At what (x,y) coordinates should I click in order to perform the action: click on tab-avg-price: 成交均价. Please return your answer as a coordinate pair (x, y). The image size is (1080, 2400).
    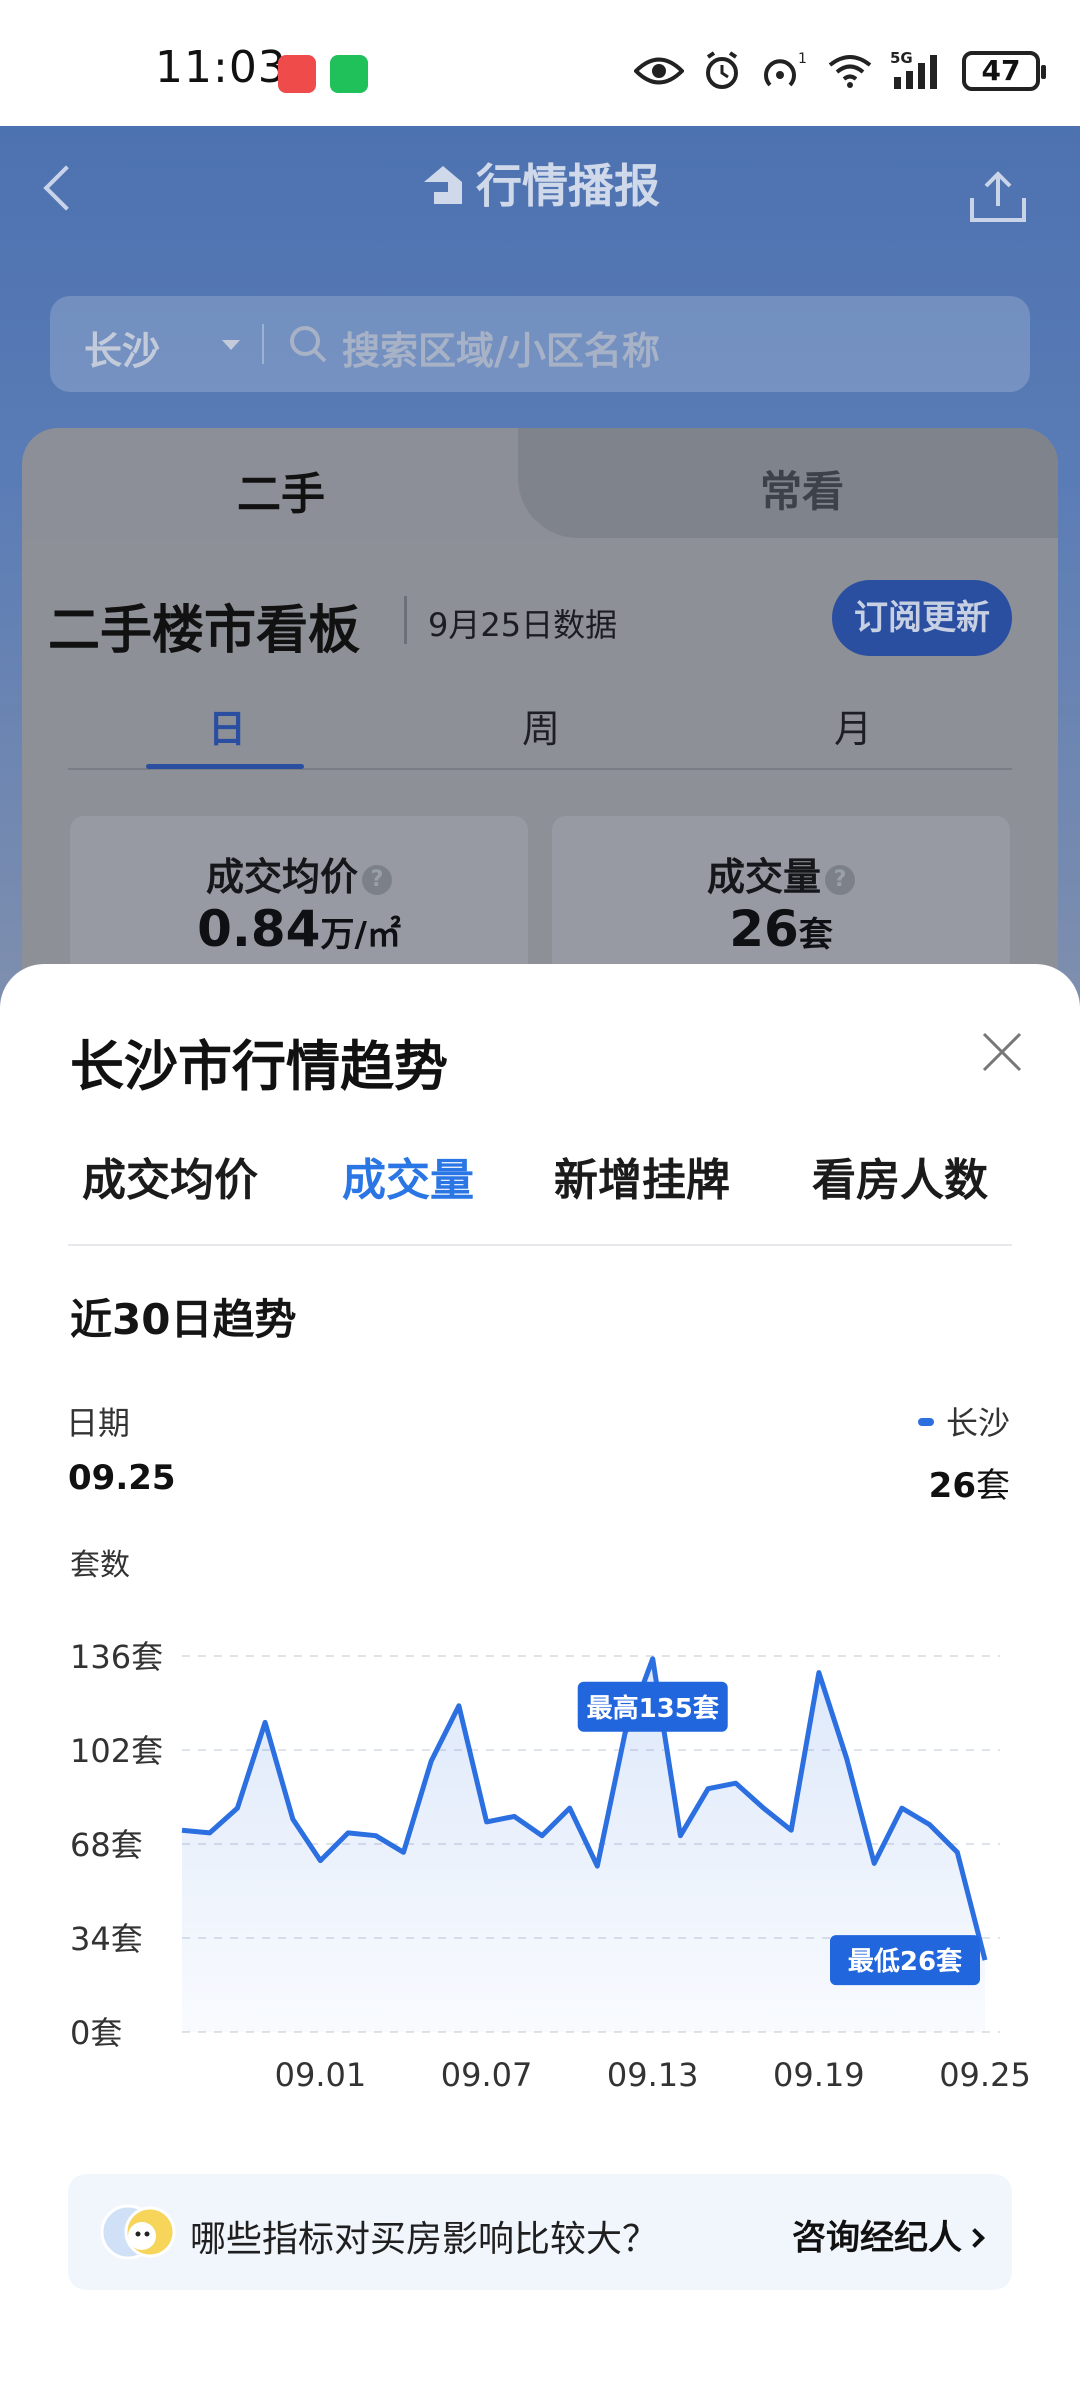
    Looking at the image, I should click on (170, 1176).